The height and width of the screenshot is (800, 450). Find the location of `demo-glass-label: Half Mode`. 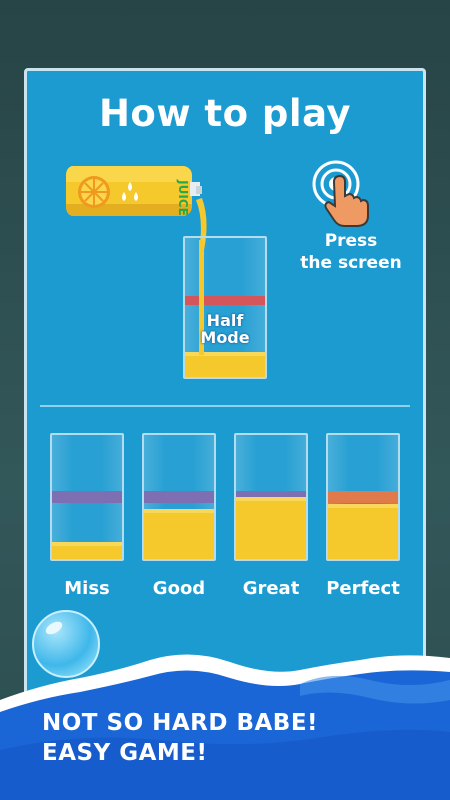

demo-glass-label: Half Mode is located at coordinates (225, 329).